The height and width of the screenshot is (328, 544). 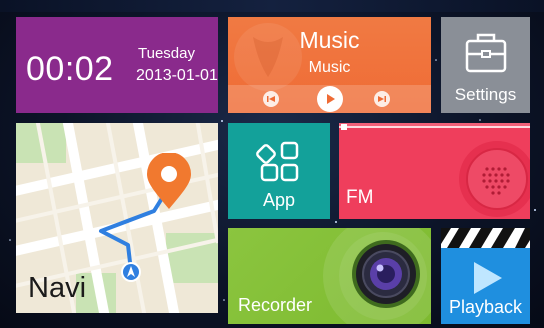 I want to click on navigation-arrow-icon, so click(x=131, y=272).